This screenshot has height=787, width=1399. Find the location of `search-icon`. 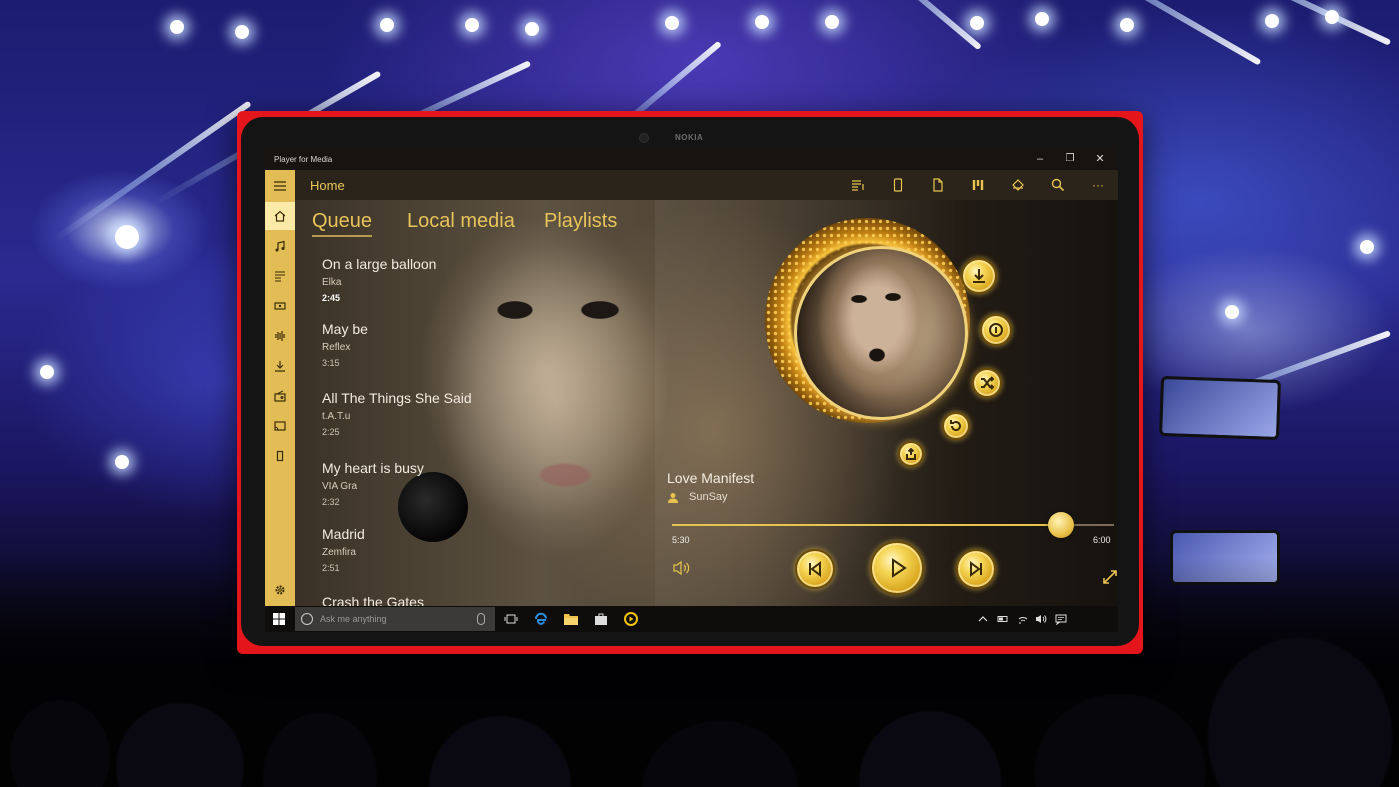

search-icon is located at coordinates (1058, 185).